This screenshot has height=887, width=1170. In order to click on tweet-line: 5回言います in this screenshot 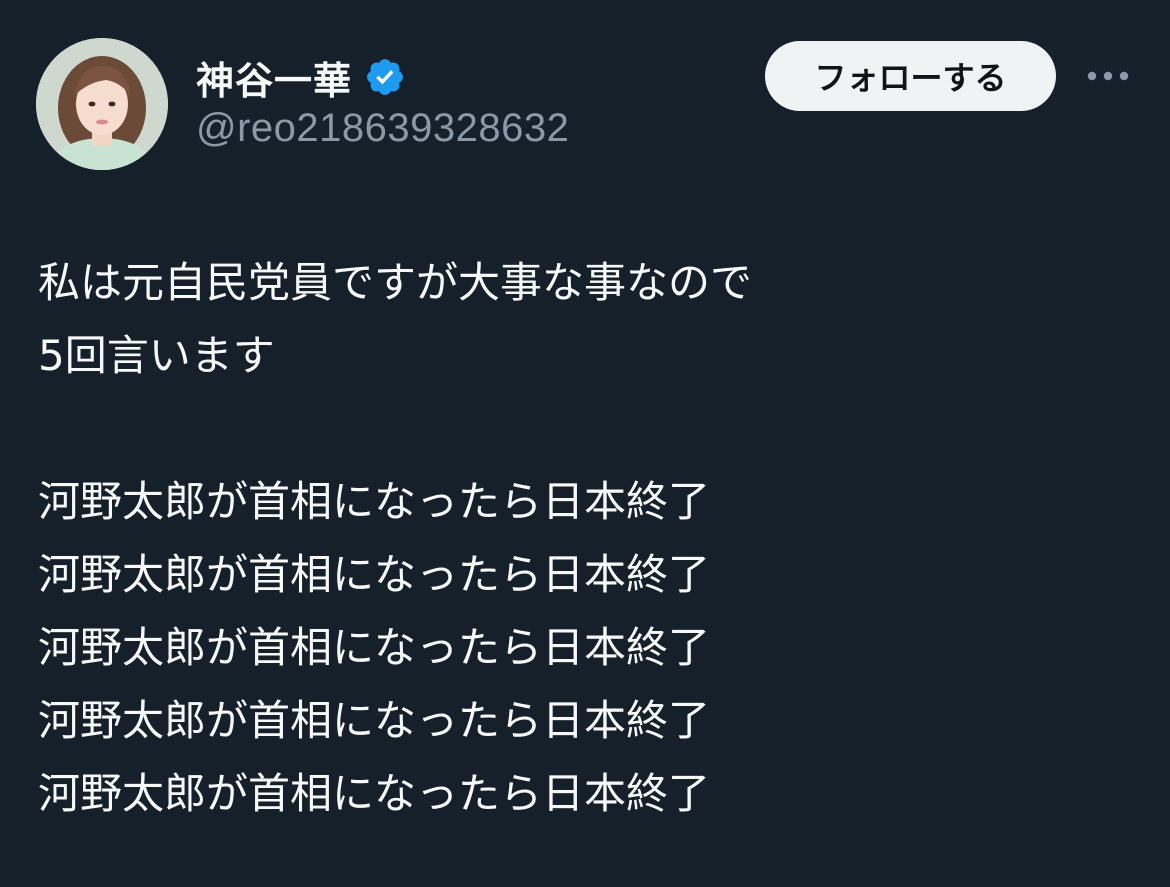, I will do `click(156, 355)`.